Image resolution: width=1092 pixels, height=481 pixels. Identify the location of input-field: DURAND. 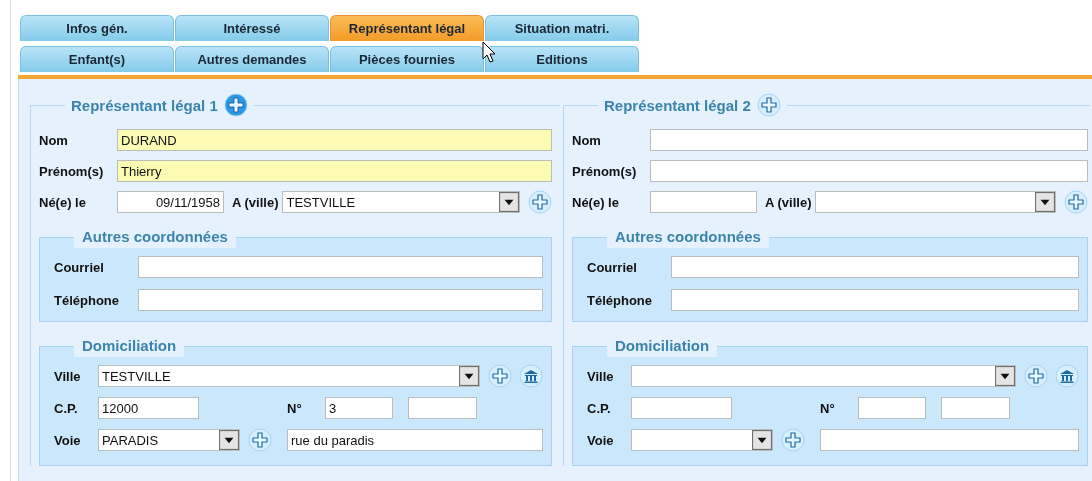
(334, 140).